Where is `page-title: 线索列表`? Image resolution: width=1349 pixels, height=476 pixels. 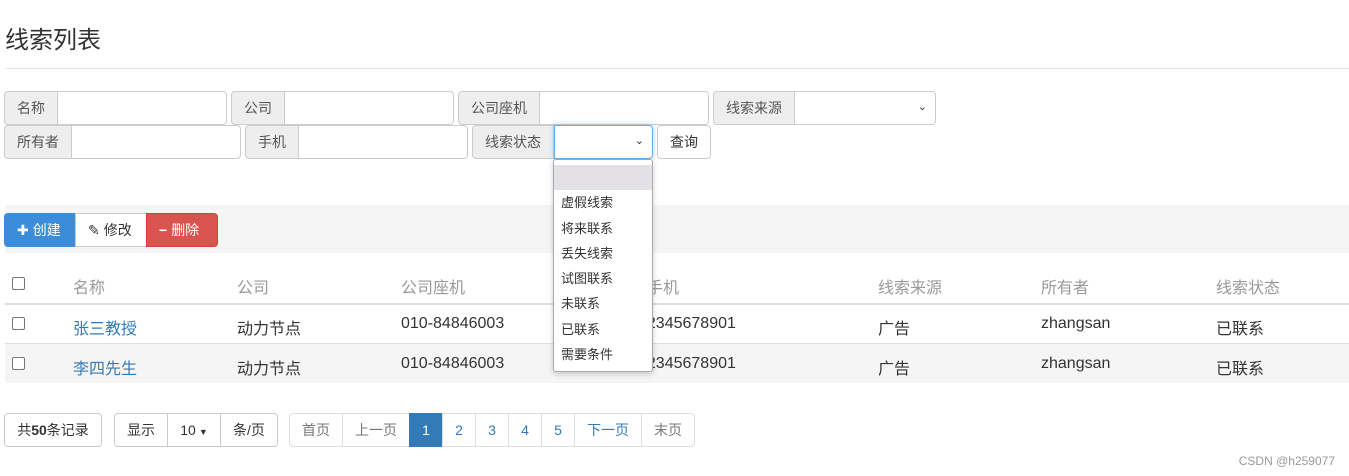 page-title: 线索列表 is located at coordinates (53, 40).